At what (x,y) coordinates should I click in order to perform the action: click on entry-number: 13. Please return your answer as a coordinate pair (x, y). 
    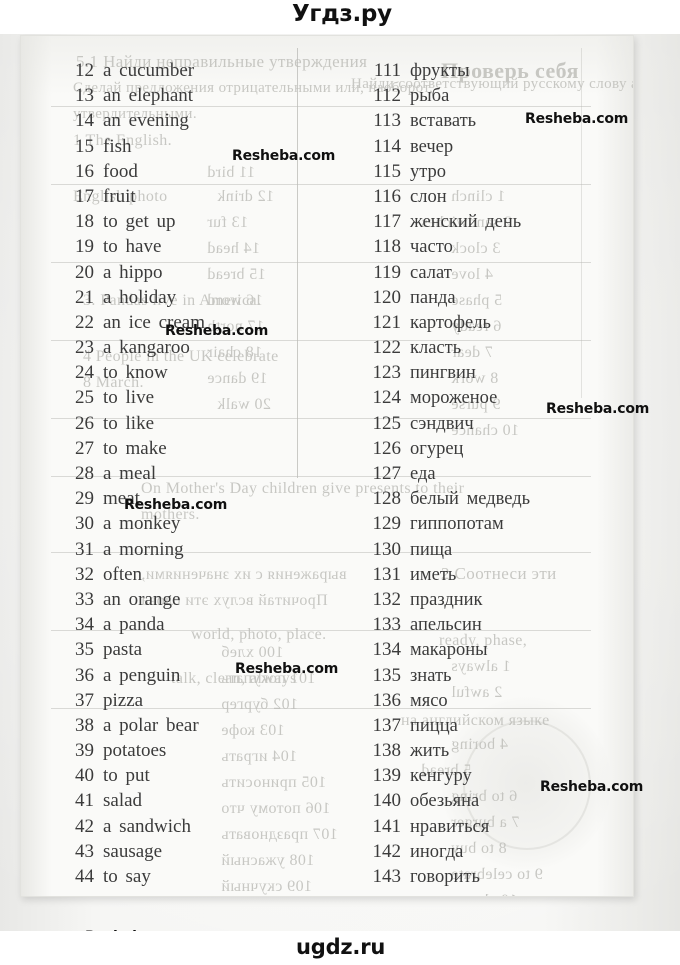
    Looking at the image, I should click on (84, 96).